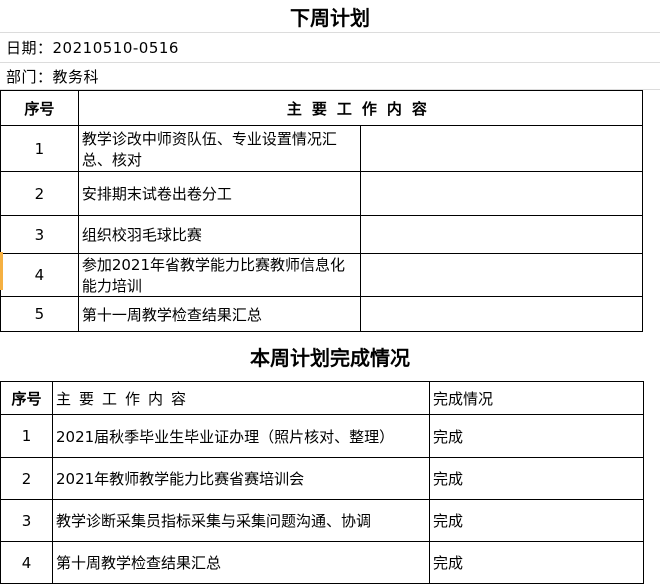 This screenshot has height=585, width=660. Describe the element at coordinates (219, 275) in the screenshot. I see `row-work: 参加2021年省教学能力比赛教师信息化能力培训` at that location.